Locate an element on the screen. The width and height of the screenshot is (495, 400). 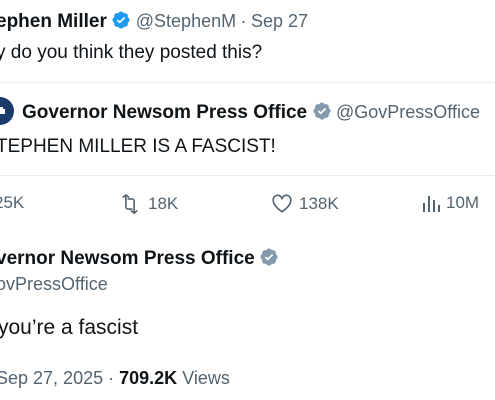
like-icon is located at coordinates (282, 203).